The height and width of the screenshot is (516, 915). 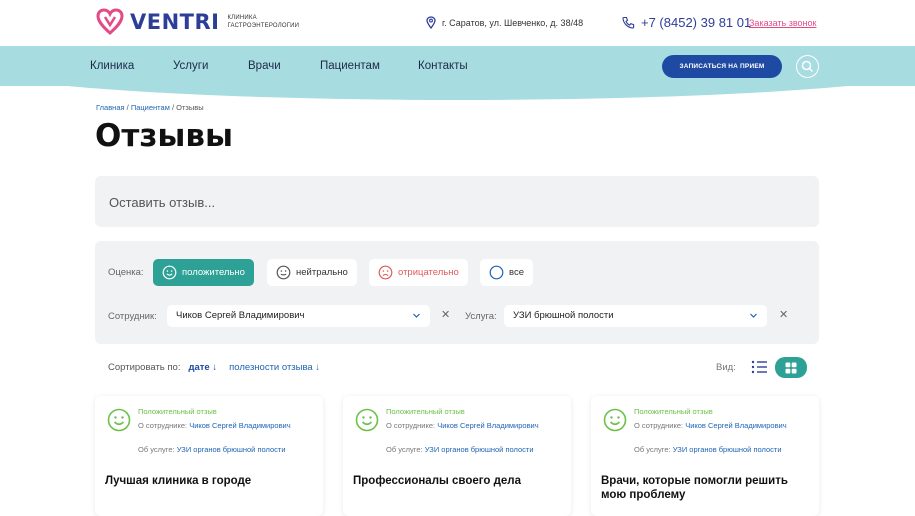 I want to click on circle-icon, so click(x=496, y=272).